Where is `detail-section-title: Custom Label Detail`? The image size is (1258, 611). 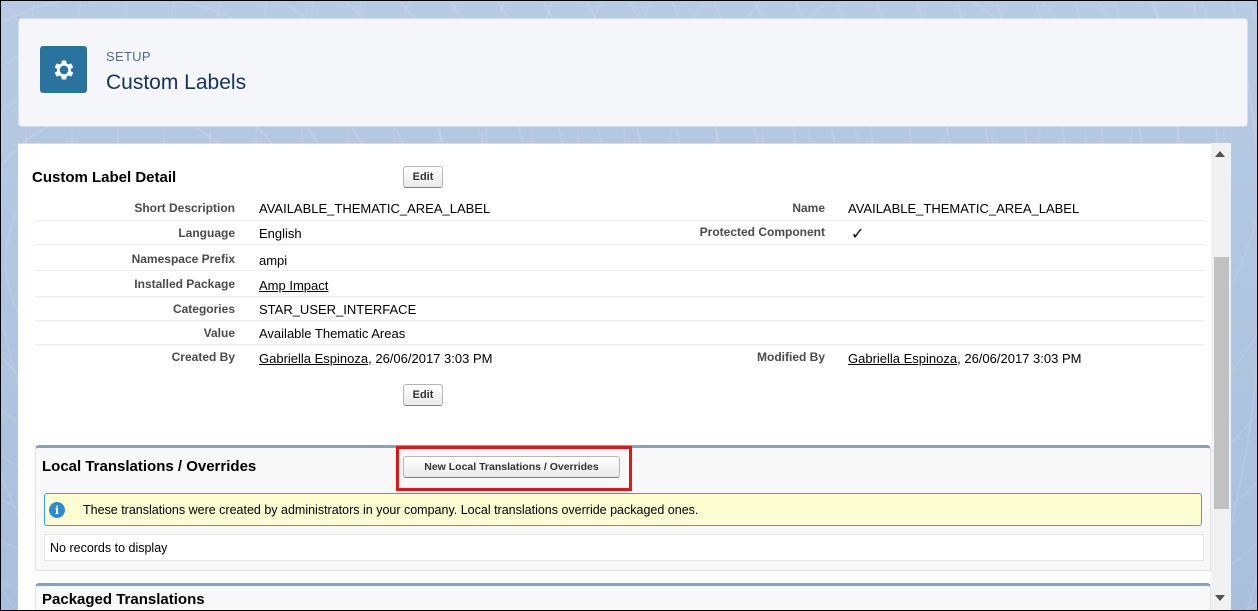
detail-section-title: Custom Label Detail is located at coordinates (104, 177).